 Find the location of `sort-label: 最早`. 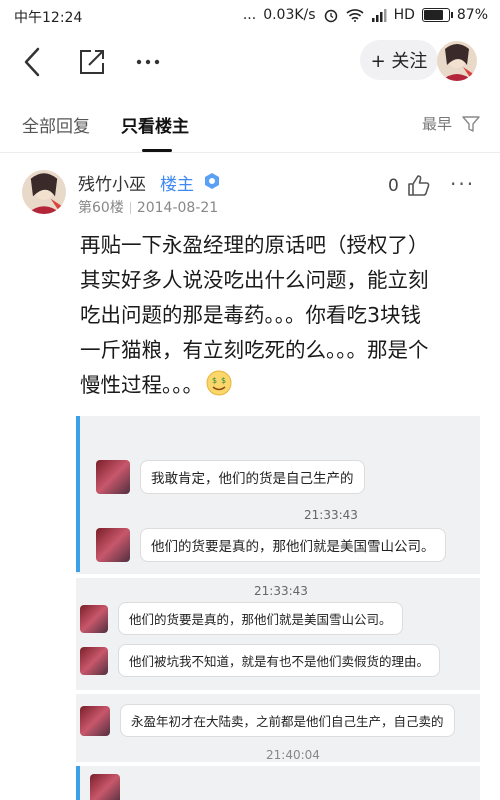

sort-label: 最早 is located at coordinates (436, 124).